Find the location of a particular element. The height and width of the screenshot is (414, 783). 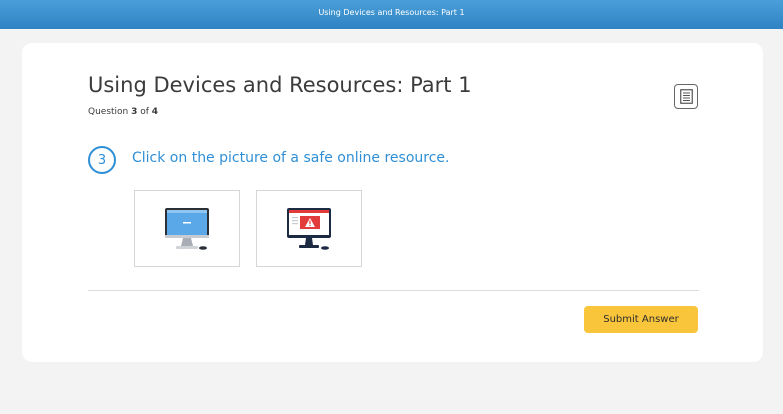

answer-option-warning-computer is located at coordinates (309, 228).